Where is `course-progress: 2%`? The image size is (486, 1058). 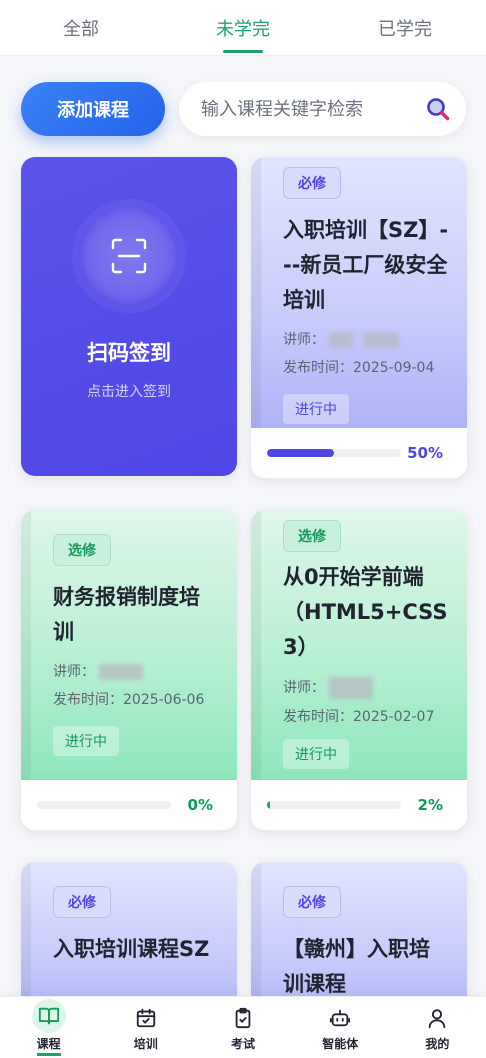 course-progress: 2% is located at coordinates (359, 805).